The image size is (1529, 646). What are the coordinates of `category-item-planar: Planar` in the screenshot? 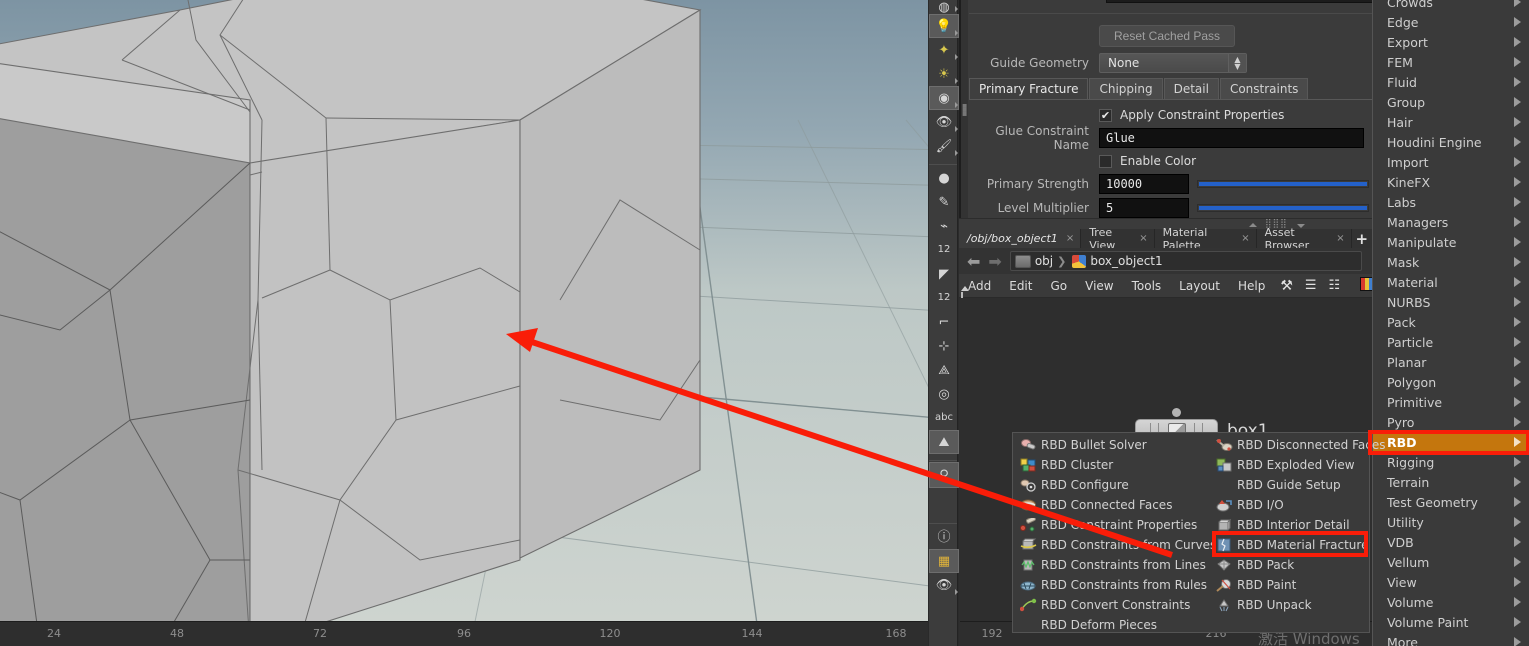 It's located at (1451, 362).